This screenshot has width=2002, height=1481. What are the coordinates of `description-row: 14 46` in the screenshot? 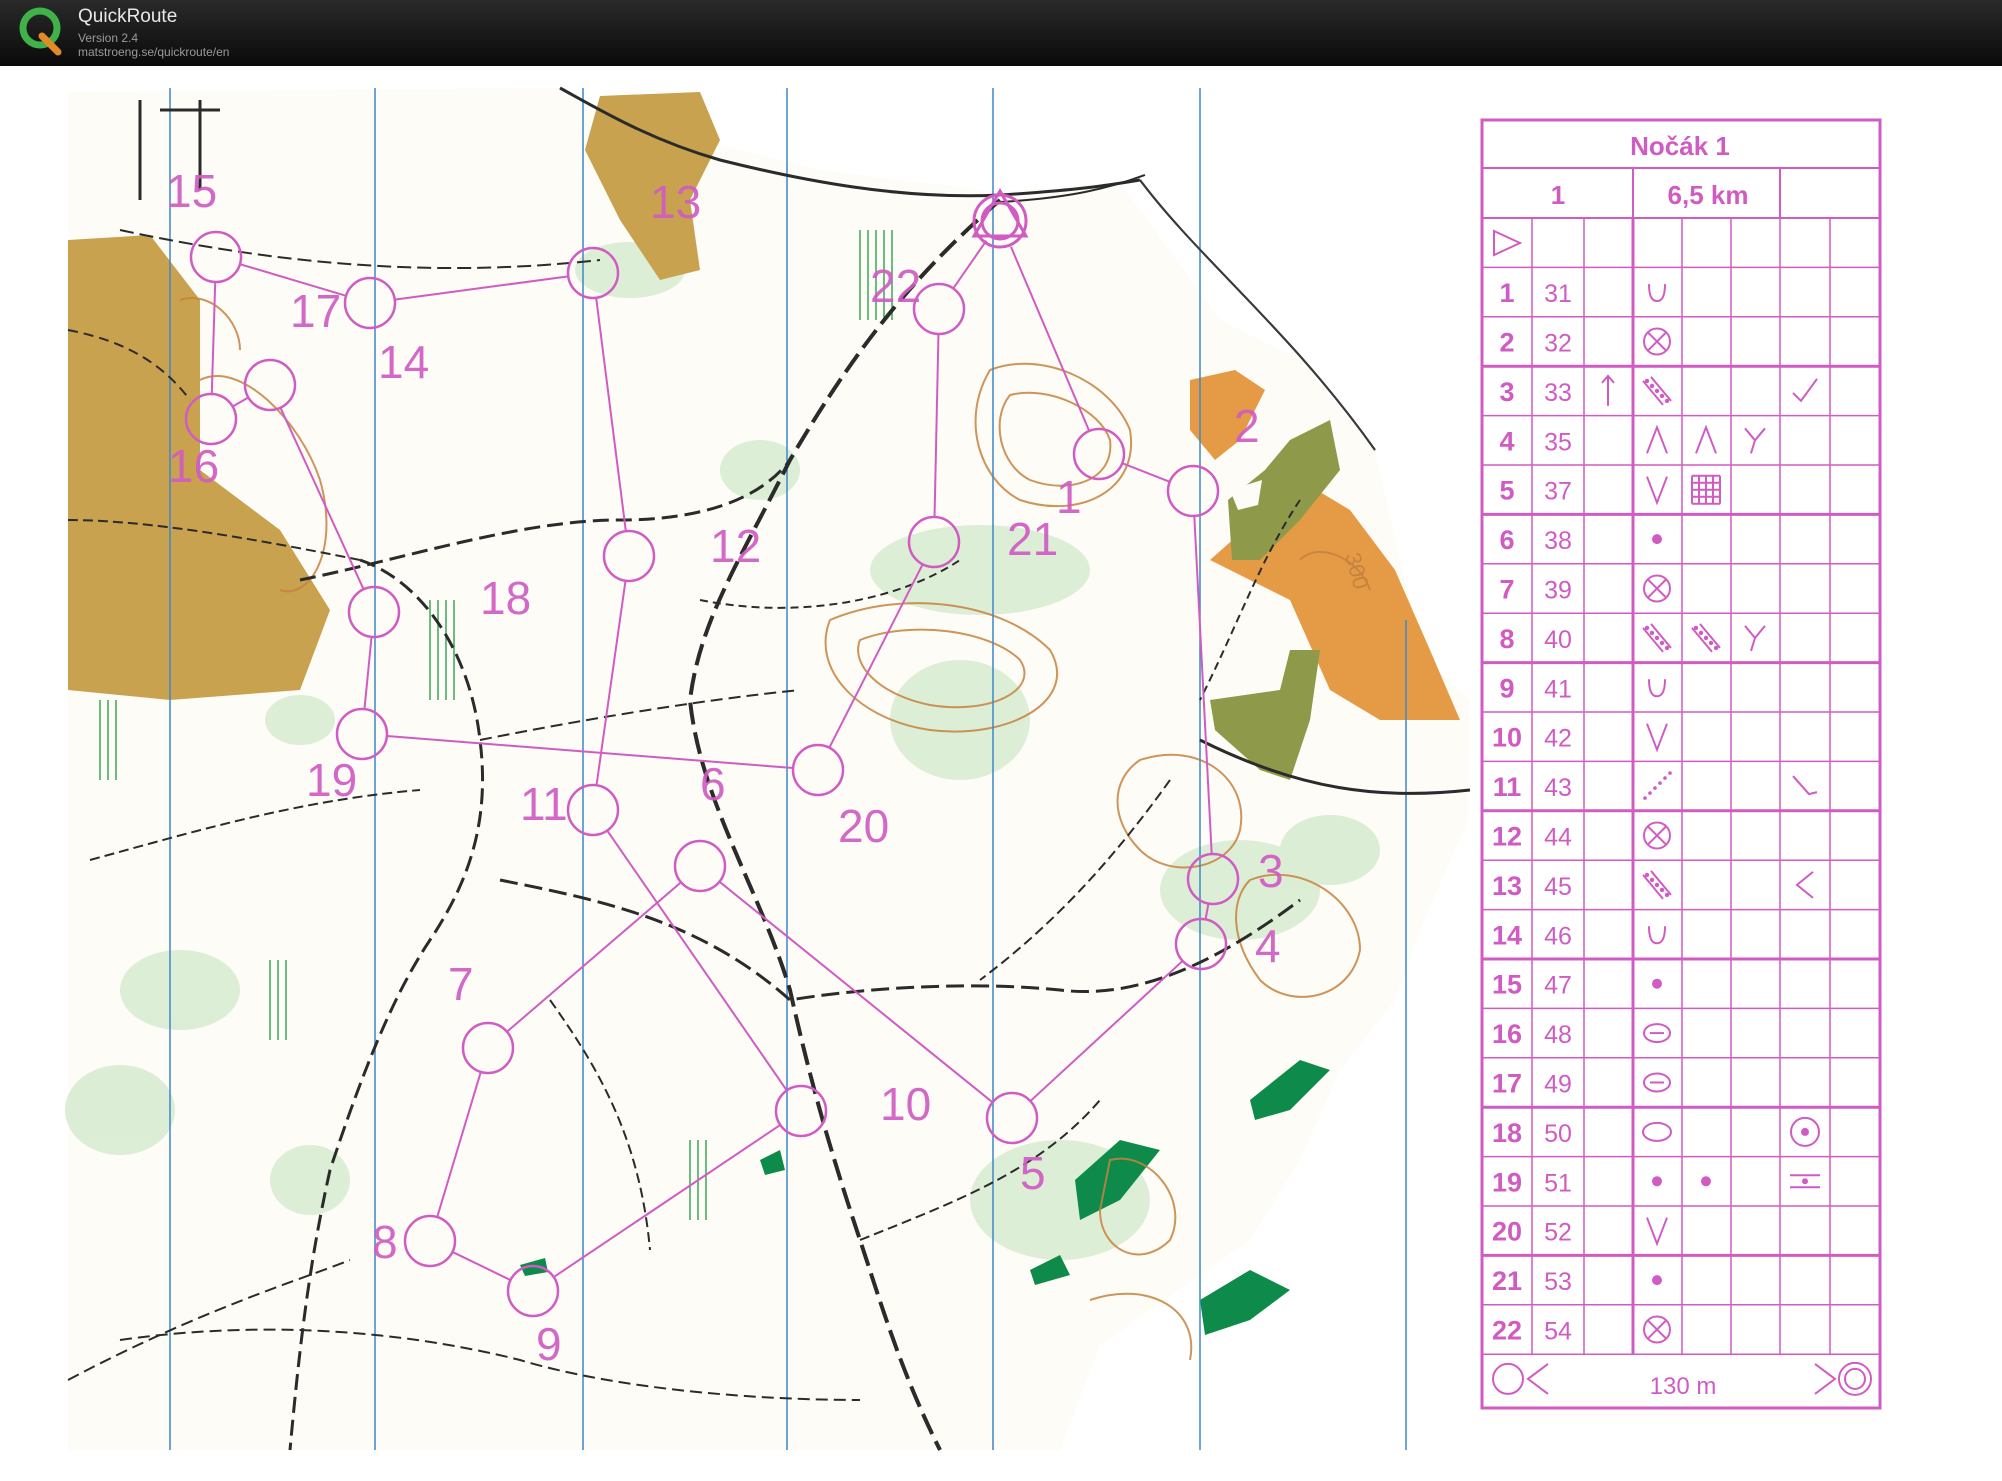 It's located at (1579, 935).